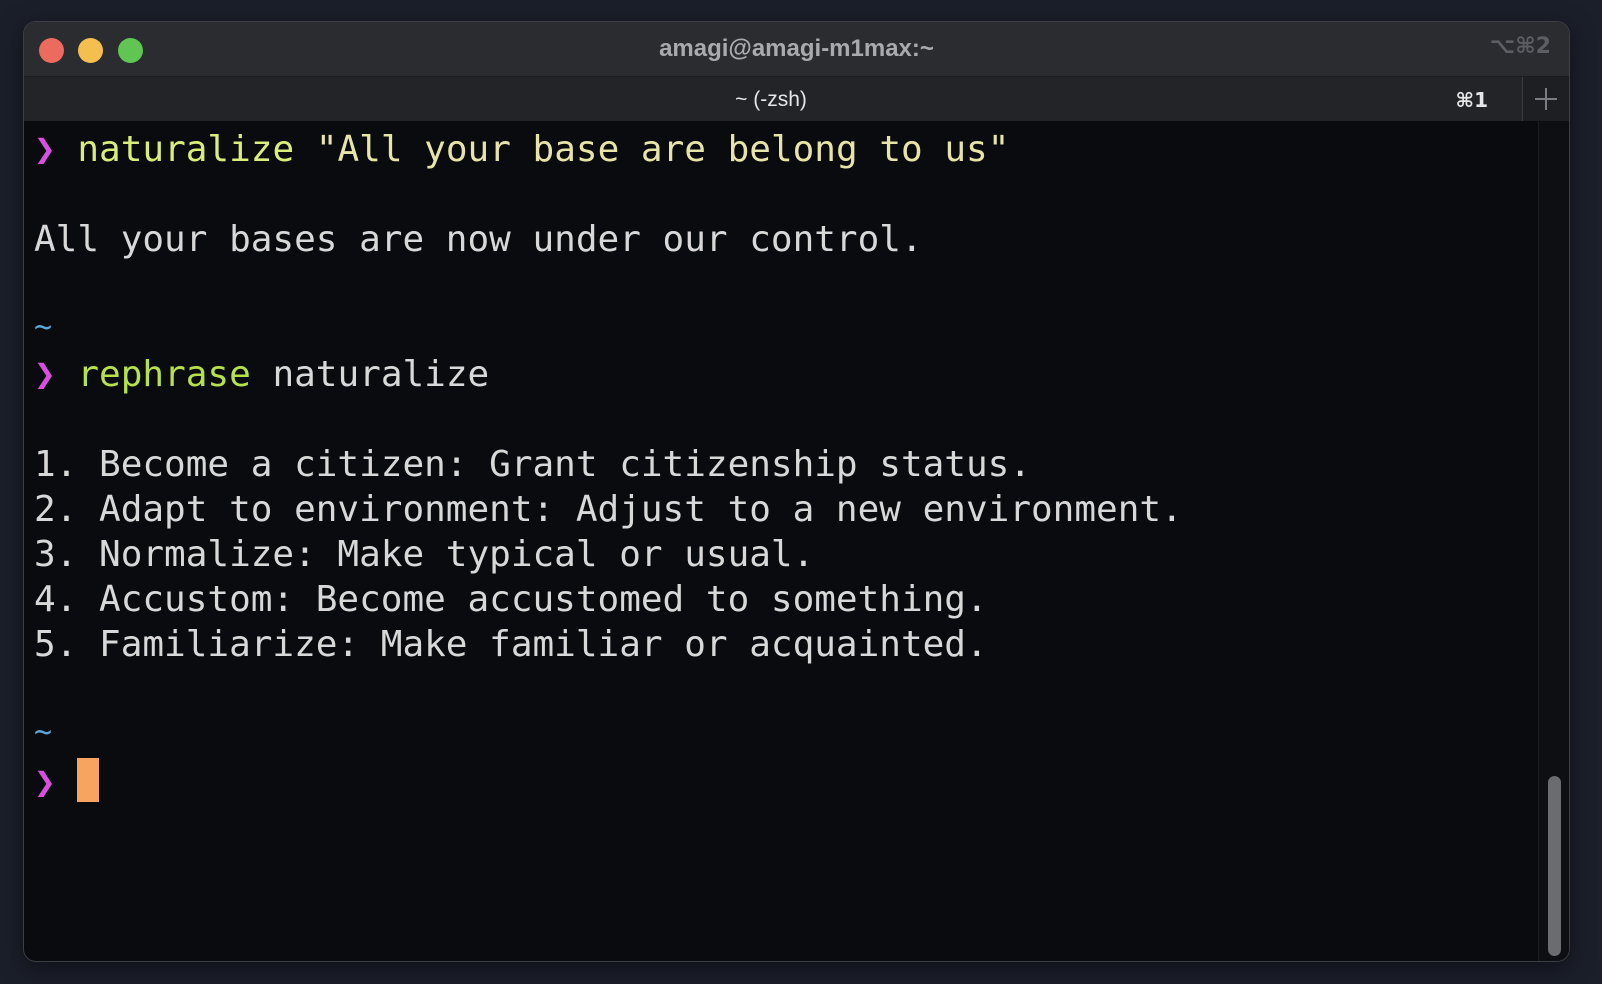 The height and width of the screenshot is (984, 1602). What do you see at coordinates (1554, 866) in the screenshot?
I see `scrollbar-thumb` at bounding box center [1554, 866].